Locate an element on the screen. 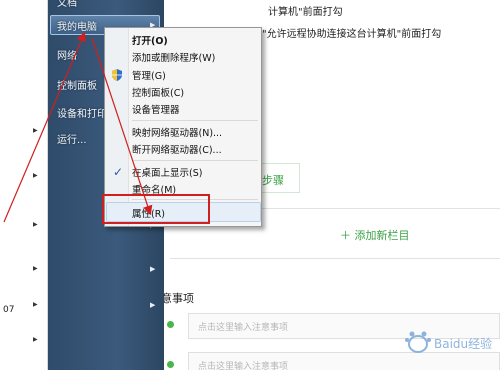  menu-item-show-on-desktop: 在桌面上显示(S) is located at coordinates (167, 172).